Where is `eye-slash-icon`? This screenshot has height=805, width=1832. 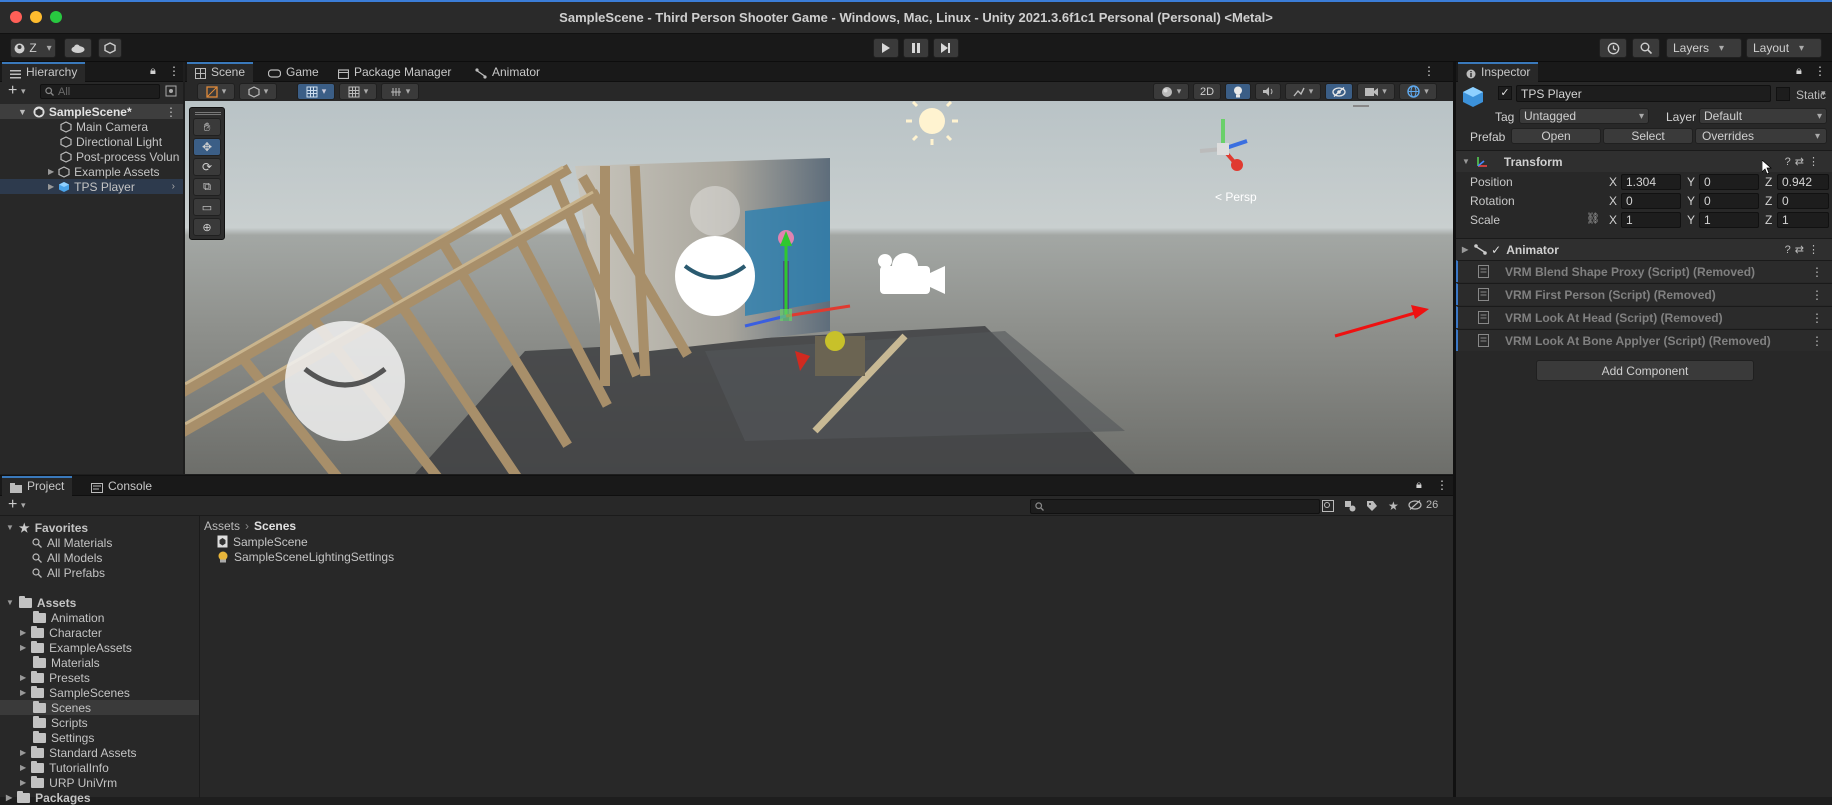
eye-slash-icon is located at coordinates (1415, 505).